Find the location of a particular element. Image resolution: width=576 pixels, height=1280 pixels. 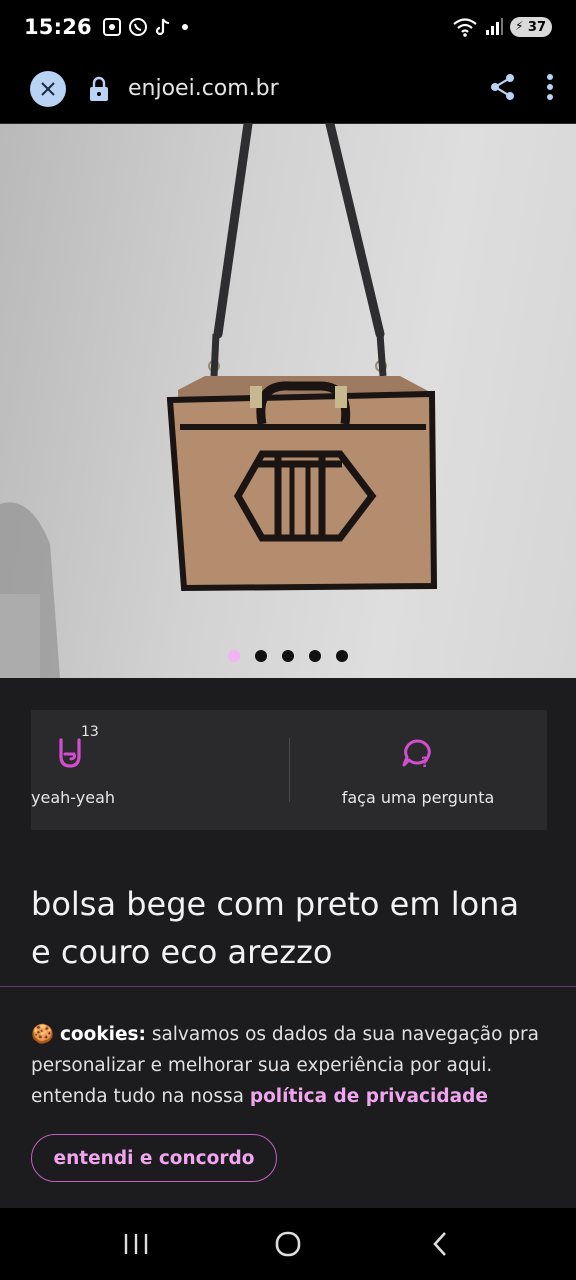

back-icon is located at coordinates (439, 1244).